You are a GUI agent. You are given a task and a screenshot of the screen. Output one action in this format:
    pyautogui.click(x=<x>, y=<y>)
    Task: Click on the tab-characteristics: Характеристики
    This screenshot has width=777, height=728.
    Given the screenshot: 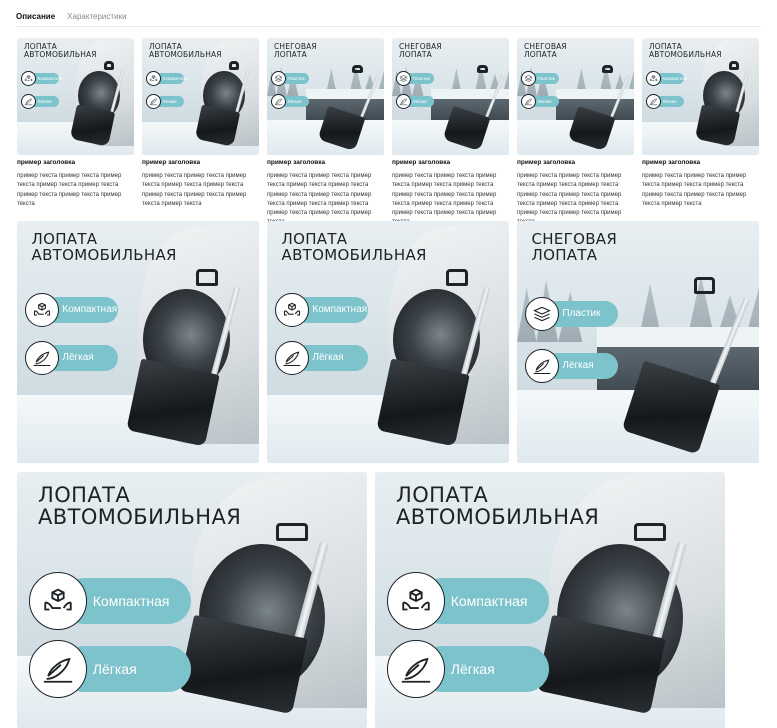 What is the action you would take?
    pyautogui.click(x=96, y=18)
    